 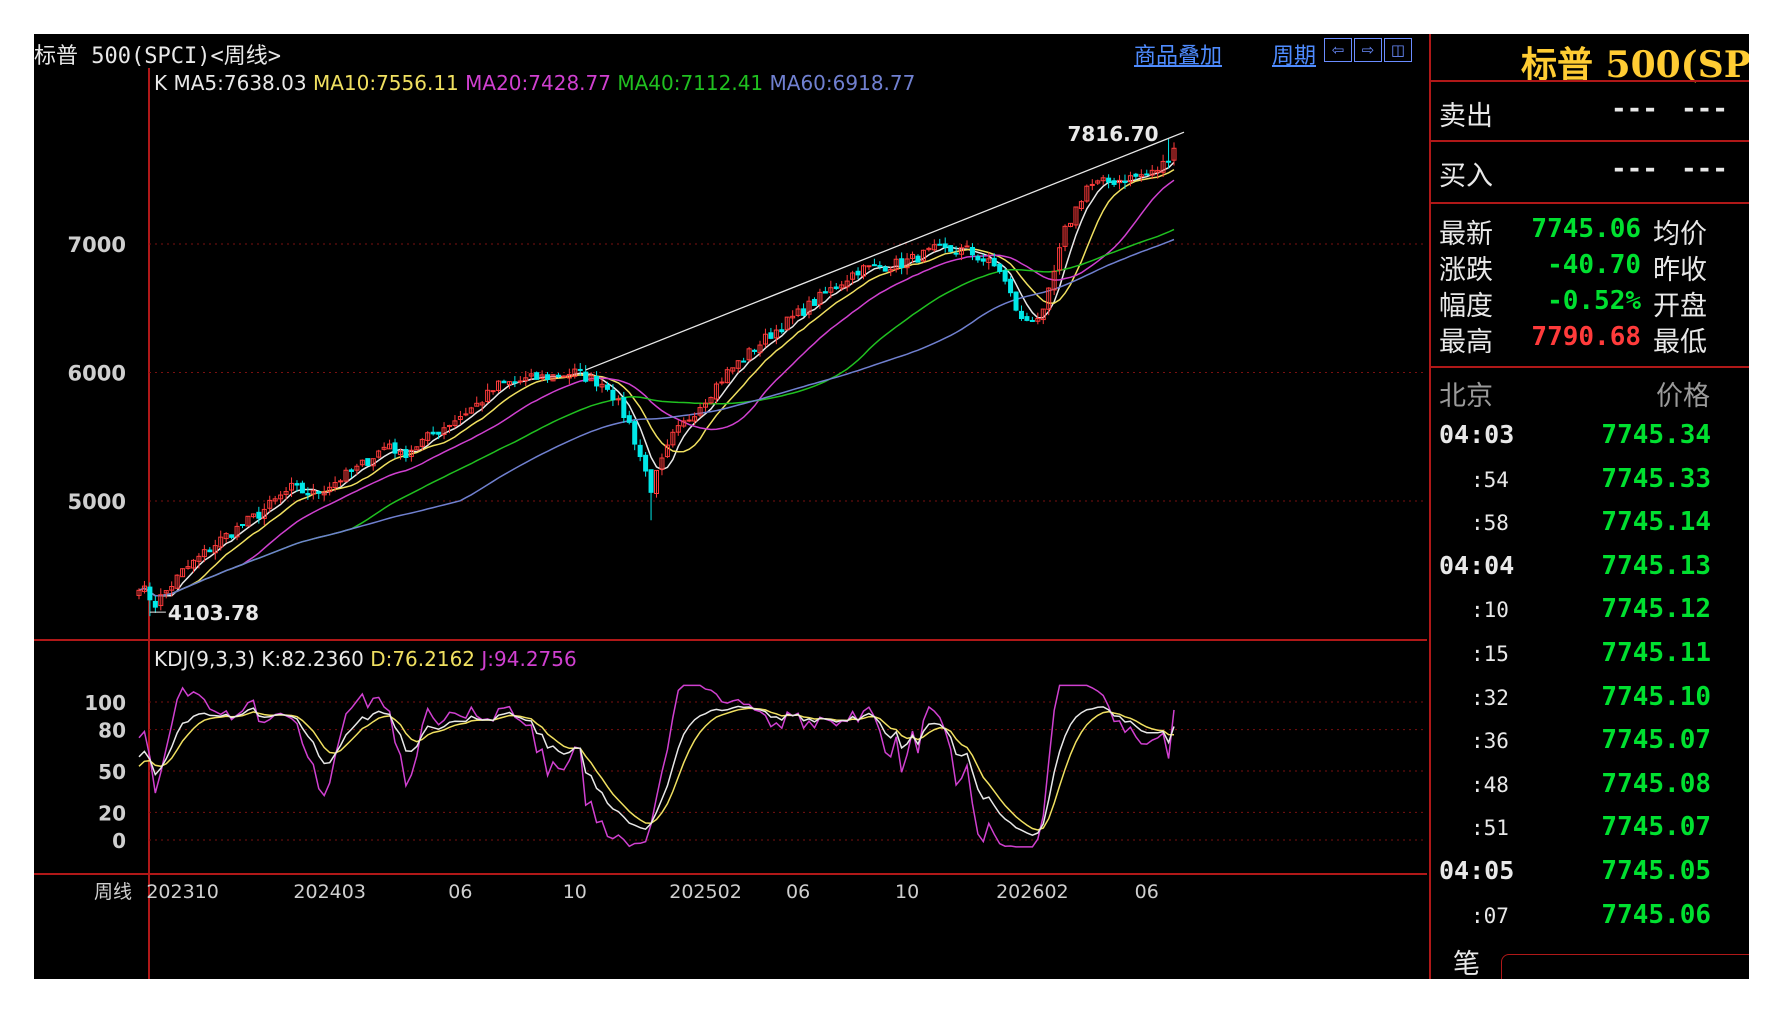 I want to click on buy-label: 买入, so click(x=1466, y=176).